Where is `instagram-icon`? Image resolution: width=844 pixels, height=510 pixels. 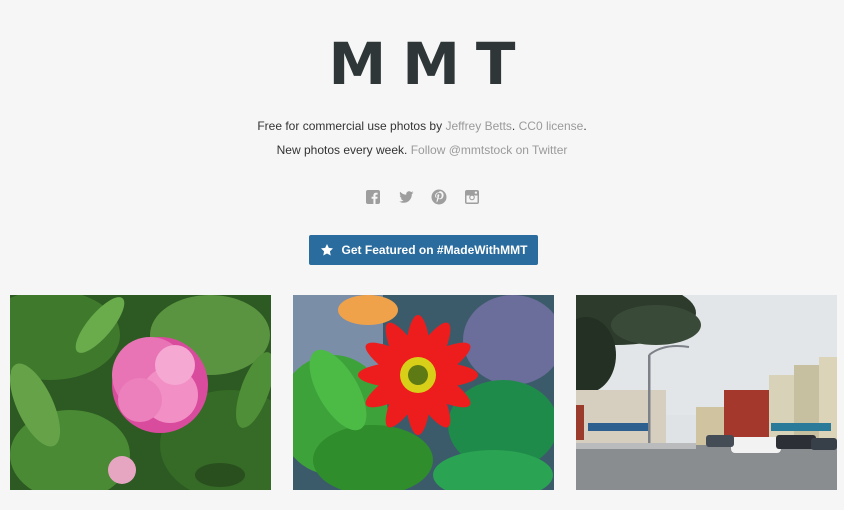
instagram-icon is located at coordinates (472, 197).